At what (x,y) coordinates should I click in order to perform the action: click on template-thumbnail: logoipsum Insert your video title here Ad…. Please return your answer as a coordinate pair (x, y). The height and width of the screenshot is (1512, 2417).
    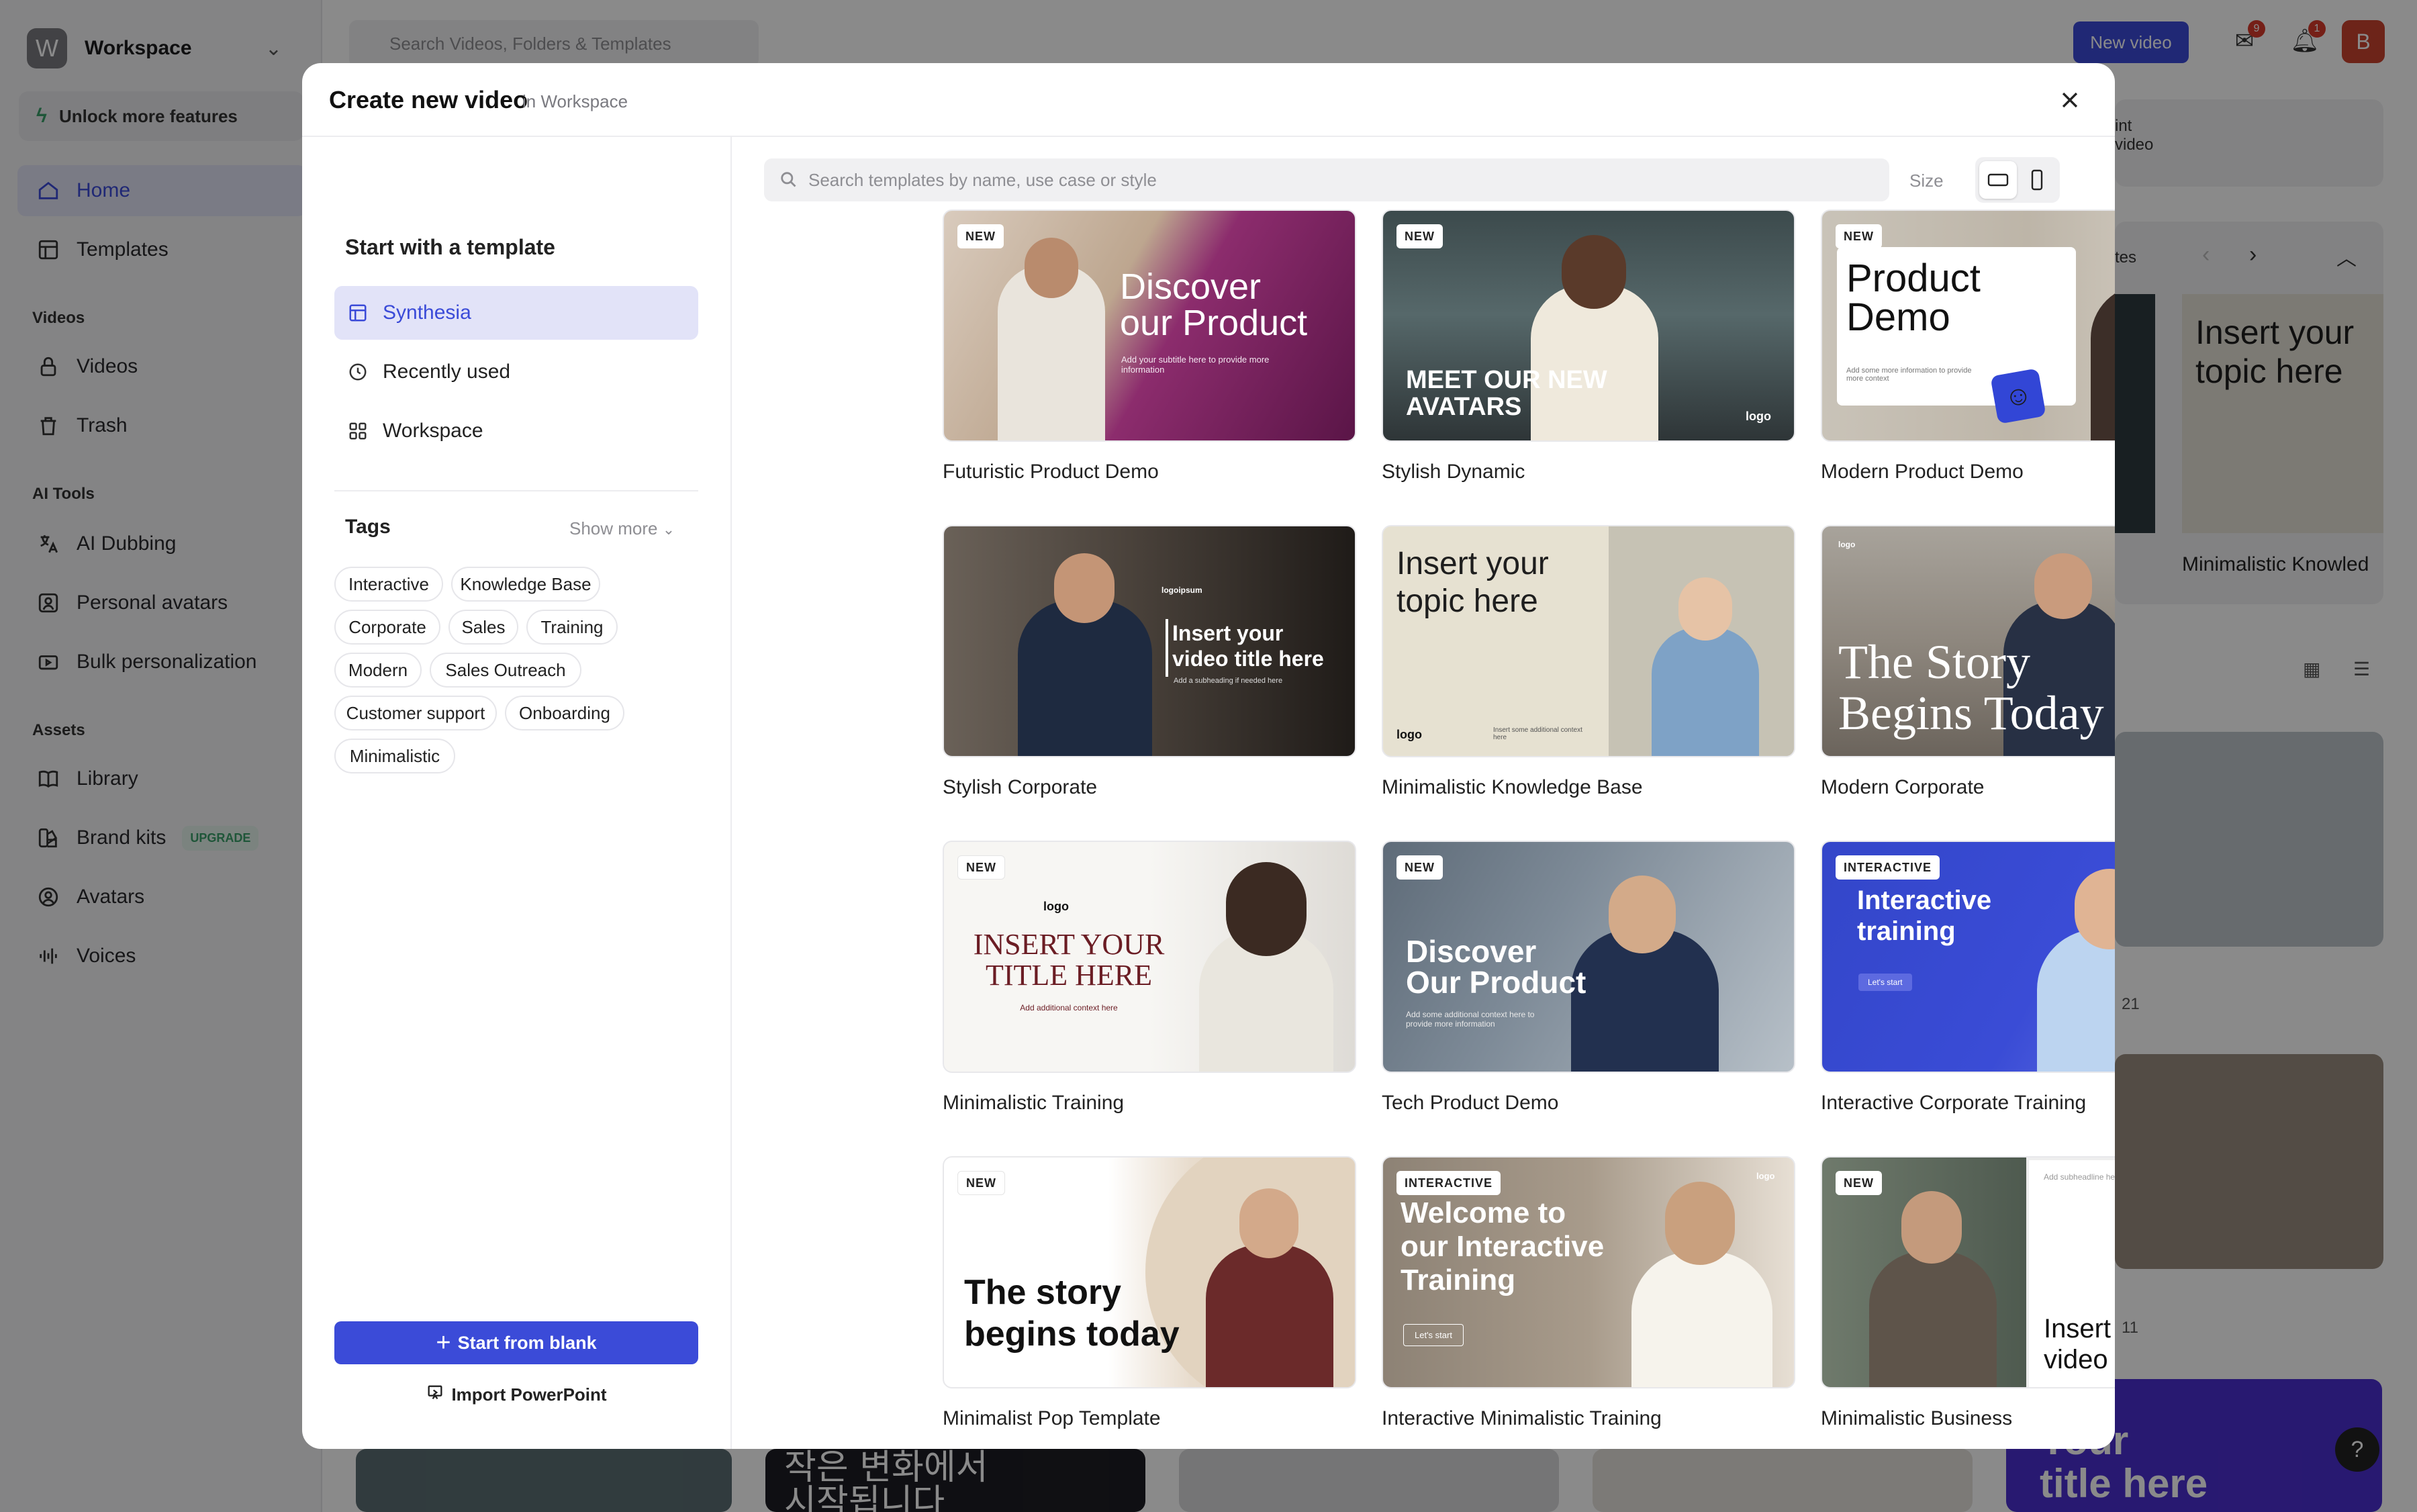
    Looking at the image, I should click on (1149, 641).